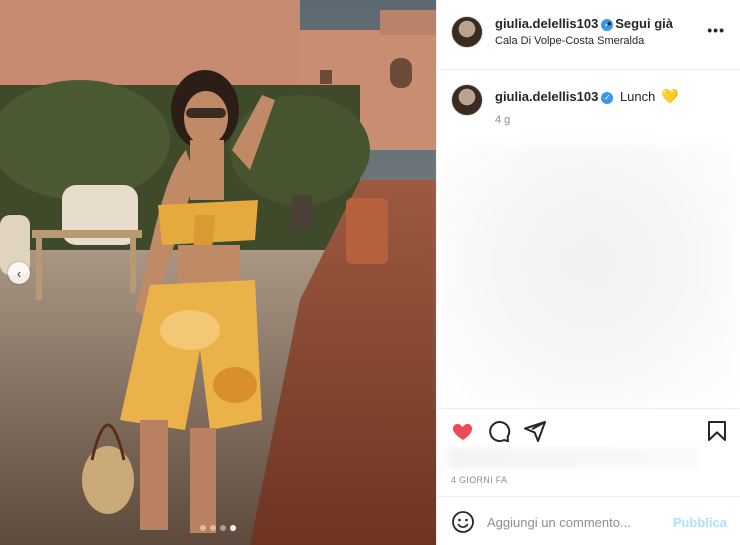  What do you see at coordinates (644, 23) in the screenshot?
I see `following-label: Segui già` at bounding box center [644, 23].